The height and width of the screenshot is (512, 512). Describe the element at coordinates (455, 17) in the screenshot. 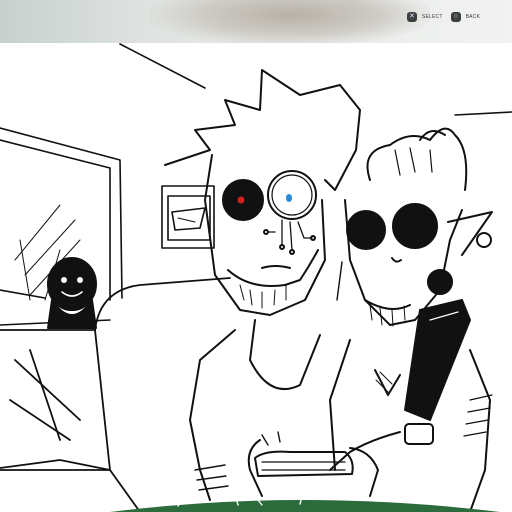

I see `circle-button-icon: ○` at that location.